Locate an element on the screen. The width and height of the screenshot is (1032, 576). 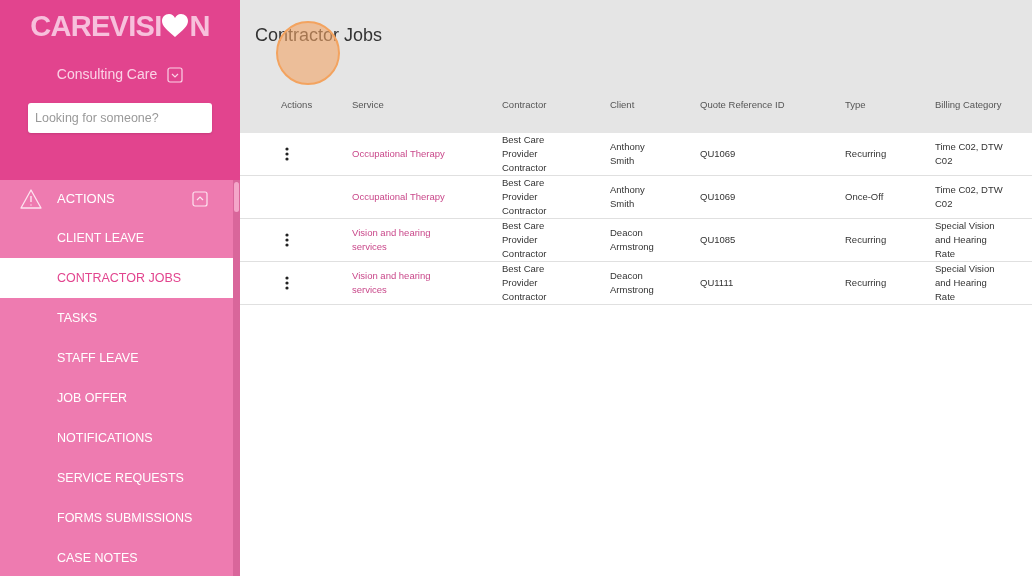
logo-text: CAREVISI is located at coordinates (96, 26).